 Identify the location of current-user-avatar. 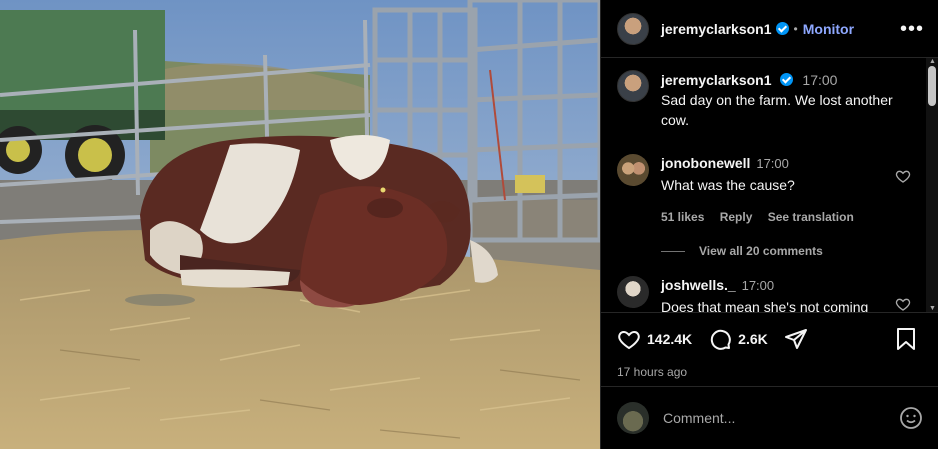
(633, 418).